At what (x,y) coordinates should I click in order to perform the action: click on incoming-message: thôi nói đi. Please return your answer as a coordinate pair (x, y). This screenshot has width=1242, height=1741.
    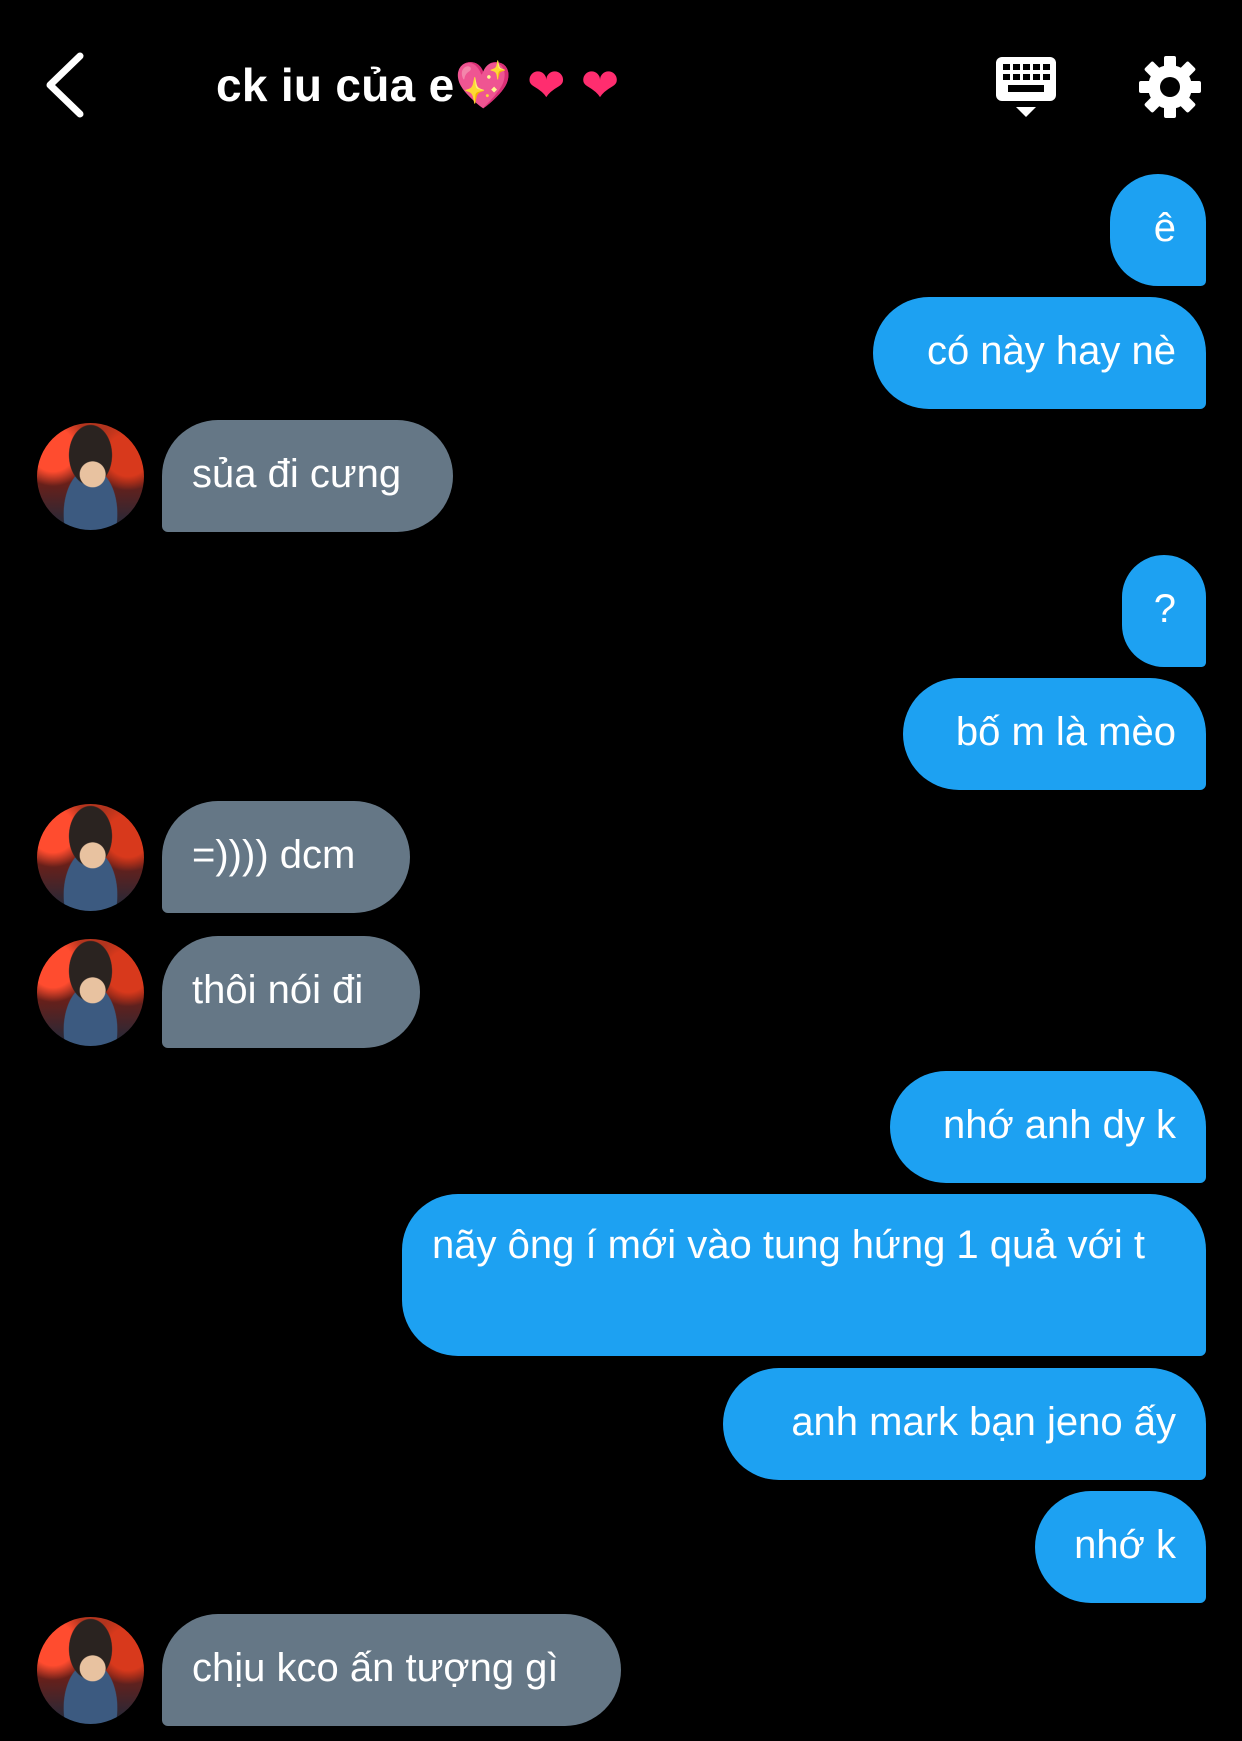
    Looking at the image, I should click on (291, 992).